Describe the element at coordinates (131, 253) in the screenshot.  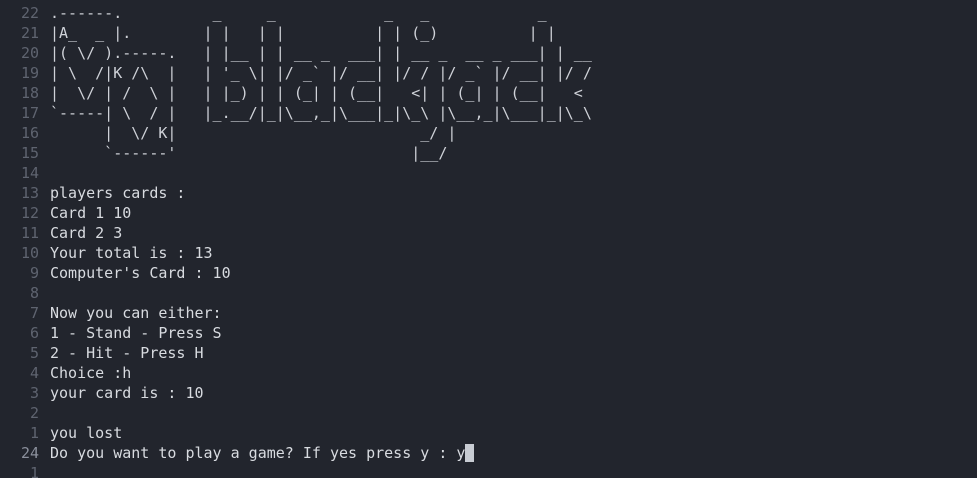
I see `output-text: Your total is : 13` at that location.